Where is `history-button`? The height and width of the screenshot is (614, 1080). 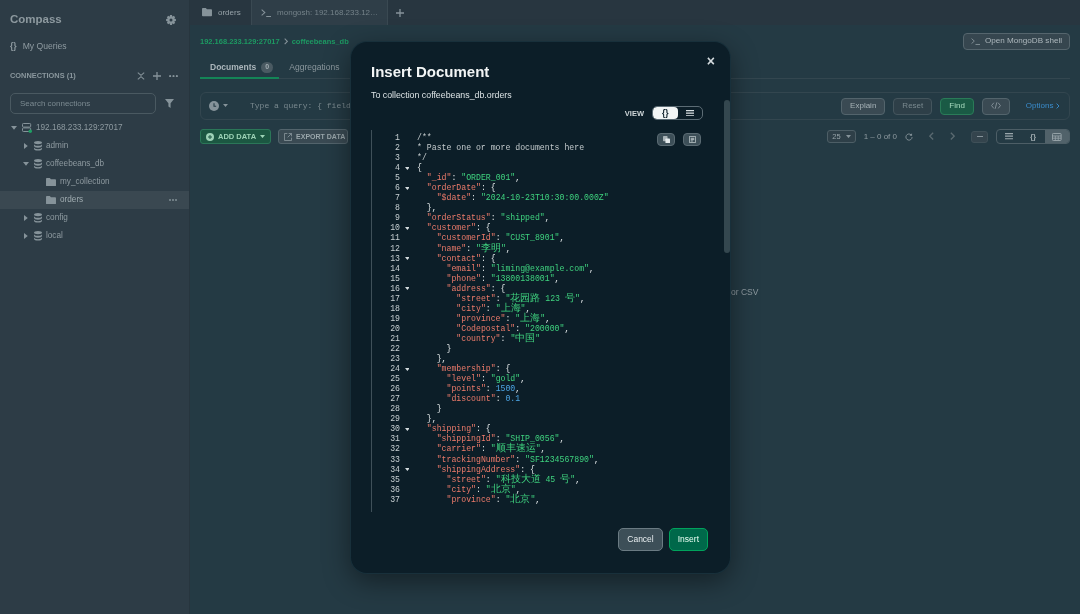
history-button is located at coordinates (218, 106).